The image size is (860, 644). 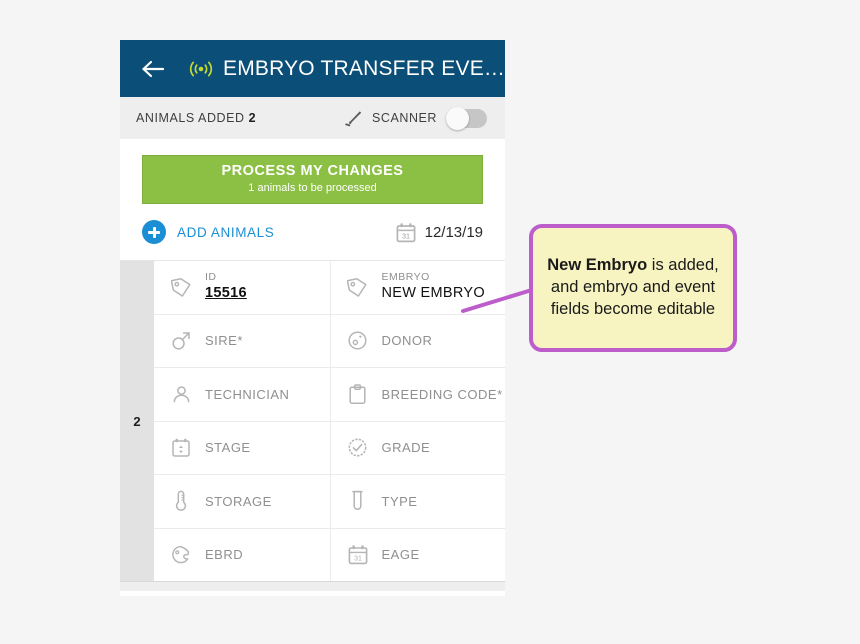 What do you see at coordinates (181, 448) in the screenshot?
I see `stage-box-icon` at bounding box center [181, 448].